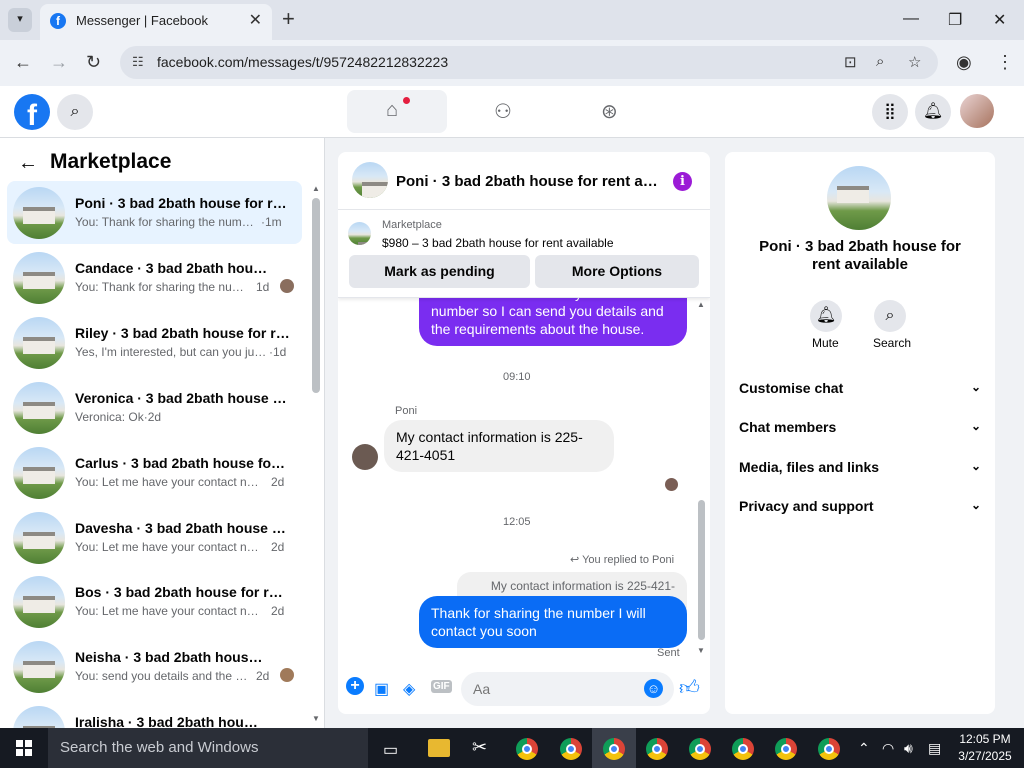 The height and width of the screenshot is (768, 1024). What do you see at coordinates (622, 560) in the screenshot?
I see `reply-indicator: ↩ You replied to Poni` at bounding box center [622, 560].